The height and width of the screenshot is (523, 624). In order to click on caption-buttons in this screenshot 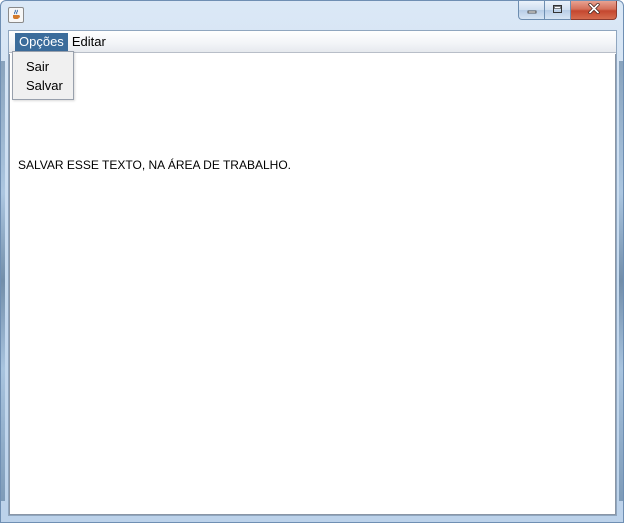, I will do `click(567, 10)`.